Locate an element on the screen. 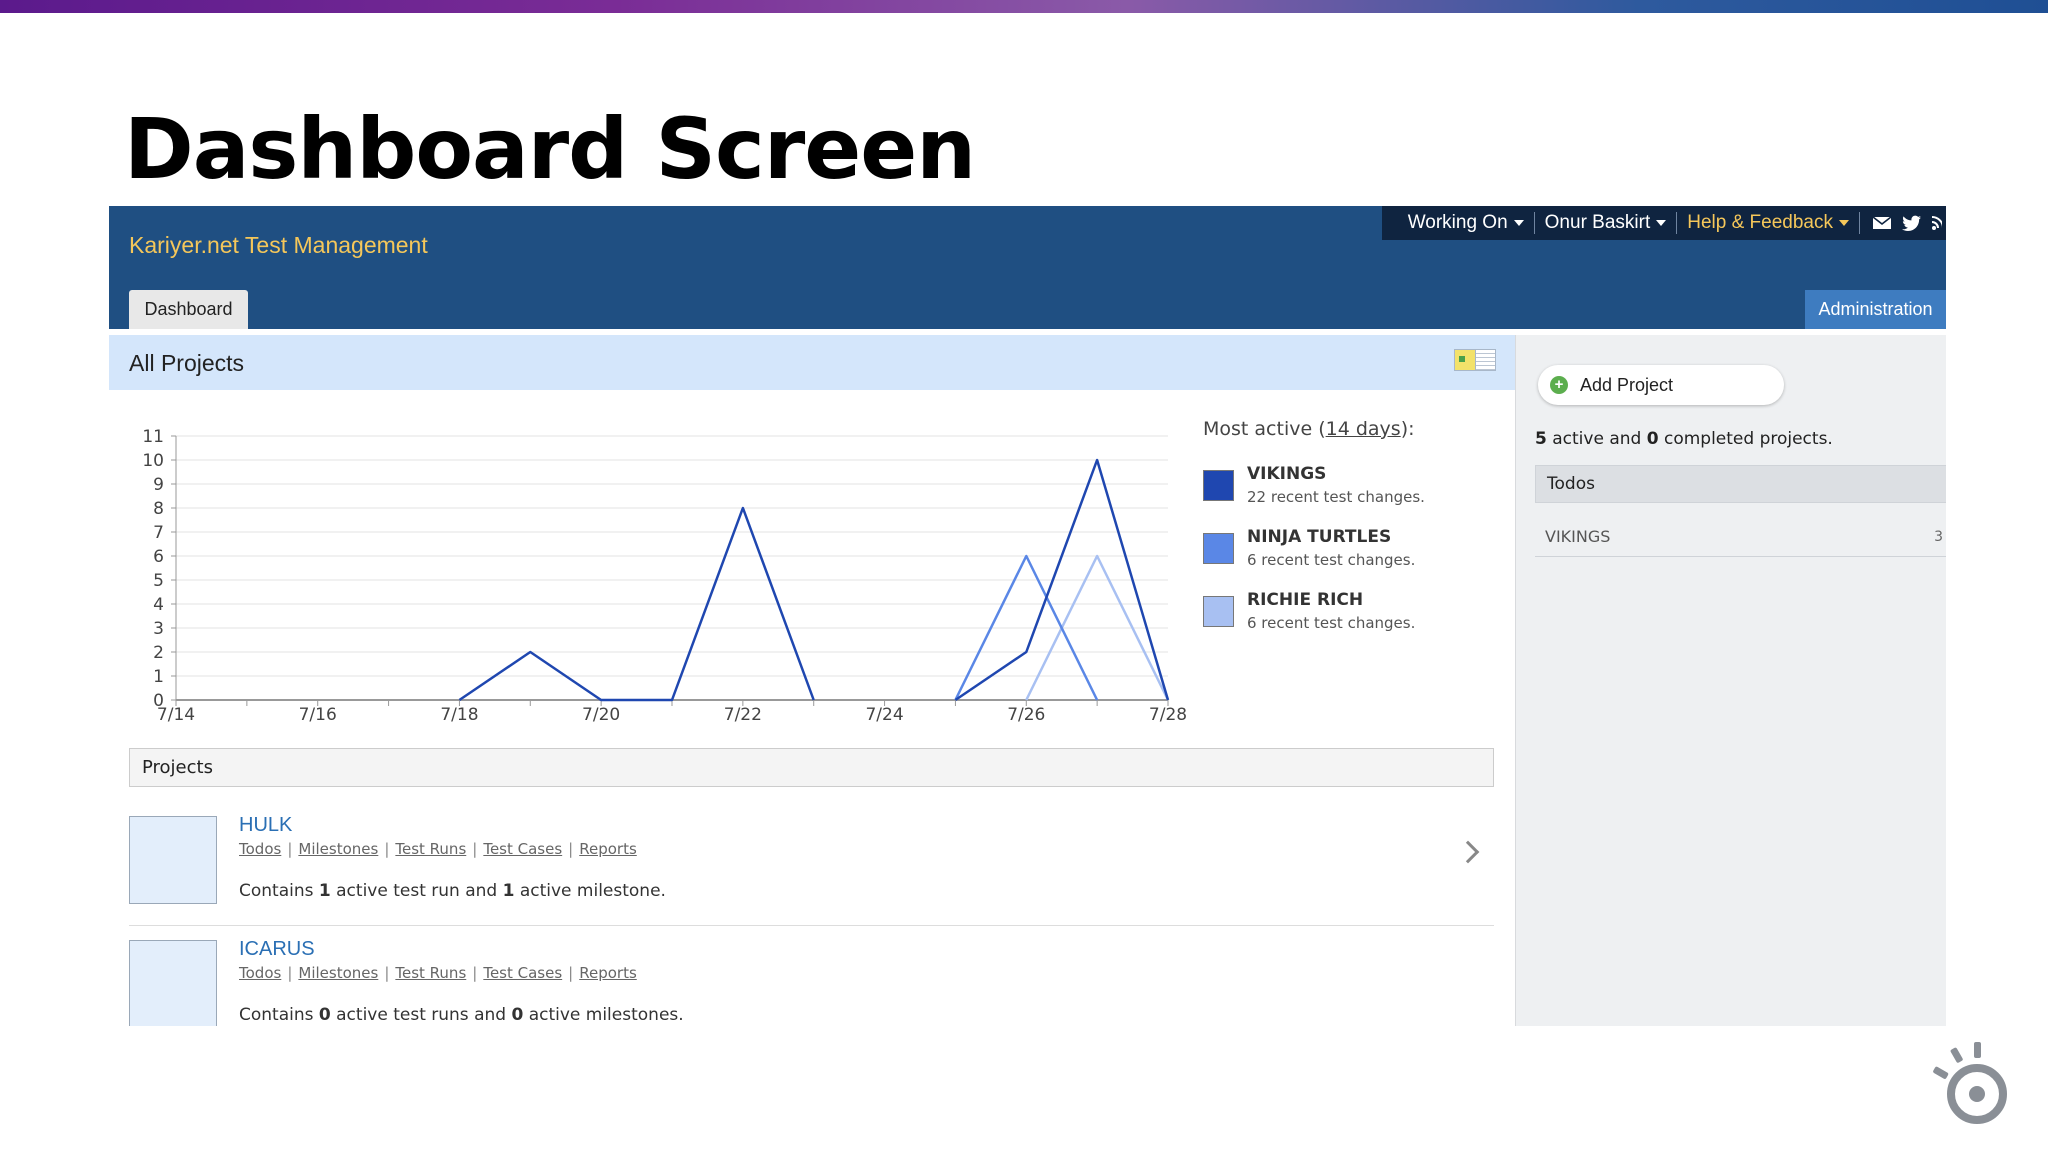 Image resolution: width=2048 pixels, height=1152 pixels. tab-administration: Administration is located at coordinates (1875, 309).